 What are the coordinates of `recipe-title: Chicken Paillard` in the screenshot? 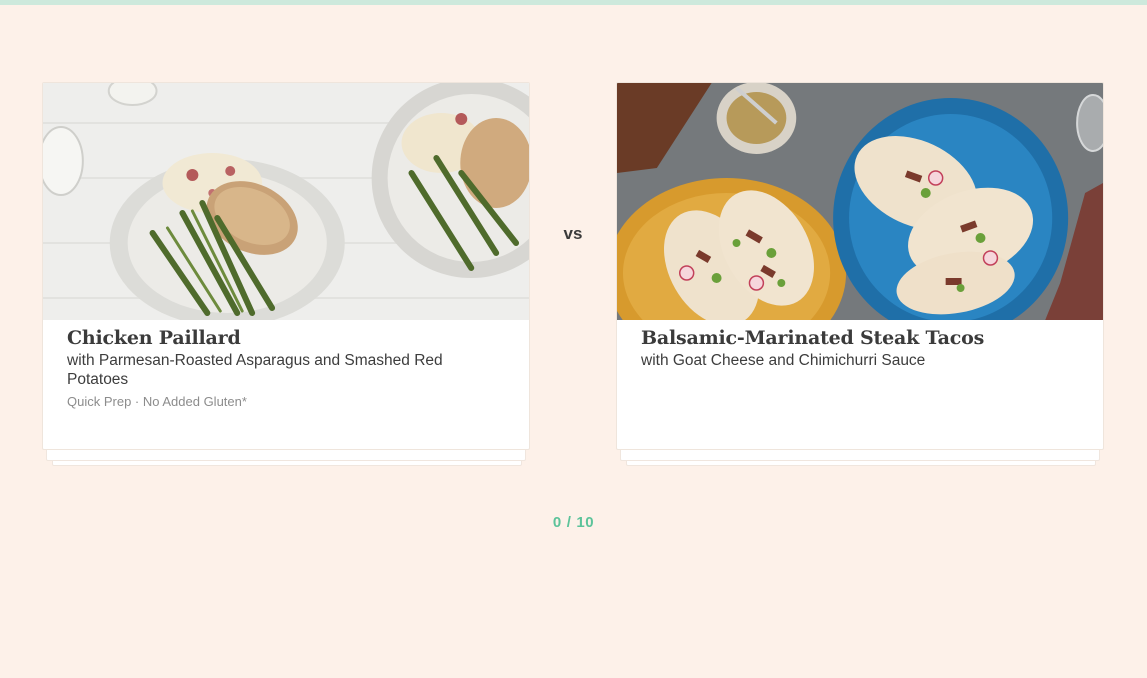 It's located at (154, 338).